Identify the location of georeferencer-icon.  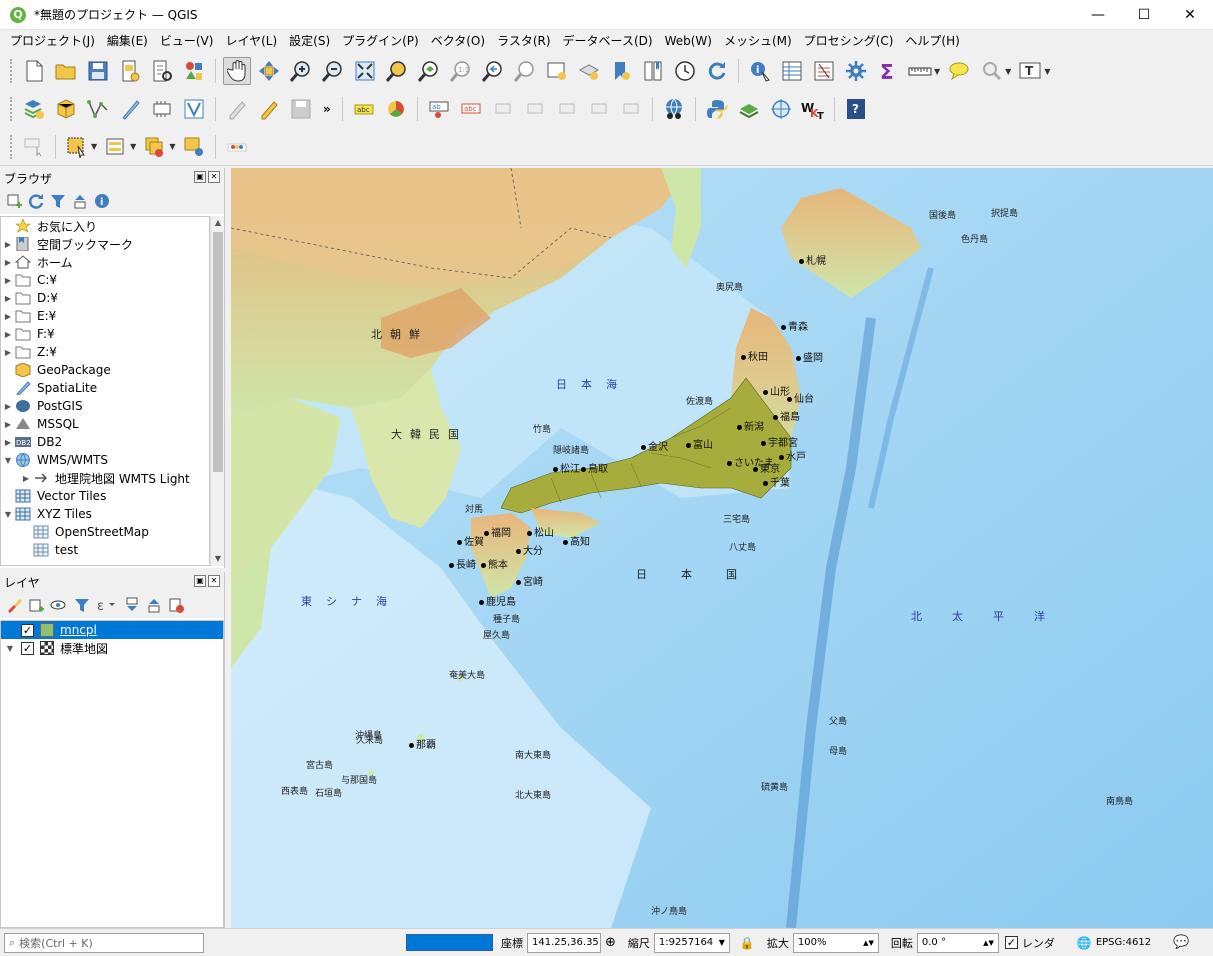
(781, 109).